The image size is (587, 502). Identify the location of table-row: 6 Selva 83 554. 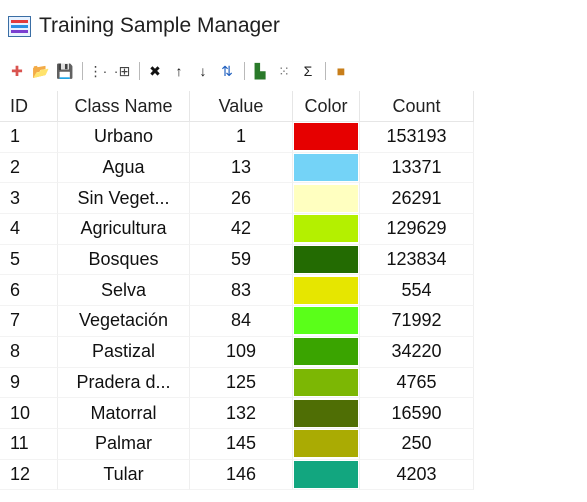
(237, 291).